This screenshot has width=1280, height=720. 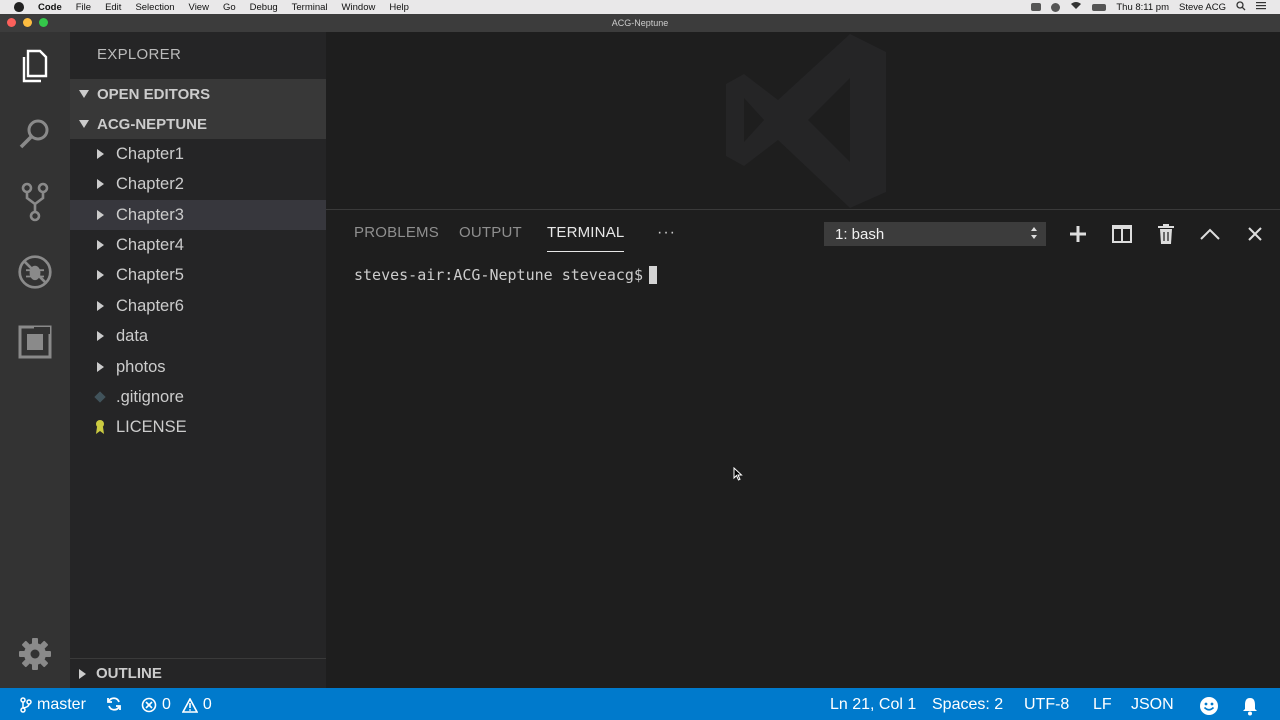 What do you see at coordinates (149, 705) in the screenshot?
I see `error-icon` at bounding box center [149, 705].